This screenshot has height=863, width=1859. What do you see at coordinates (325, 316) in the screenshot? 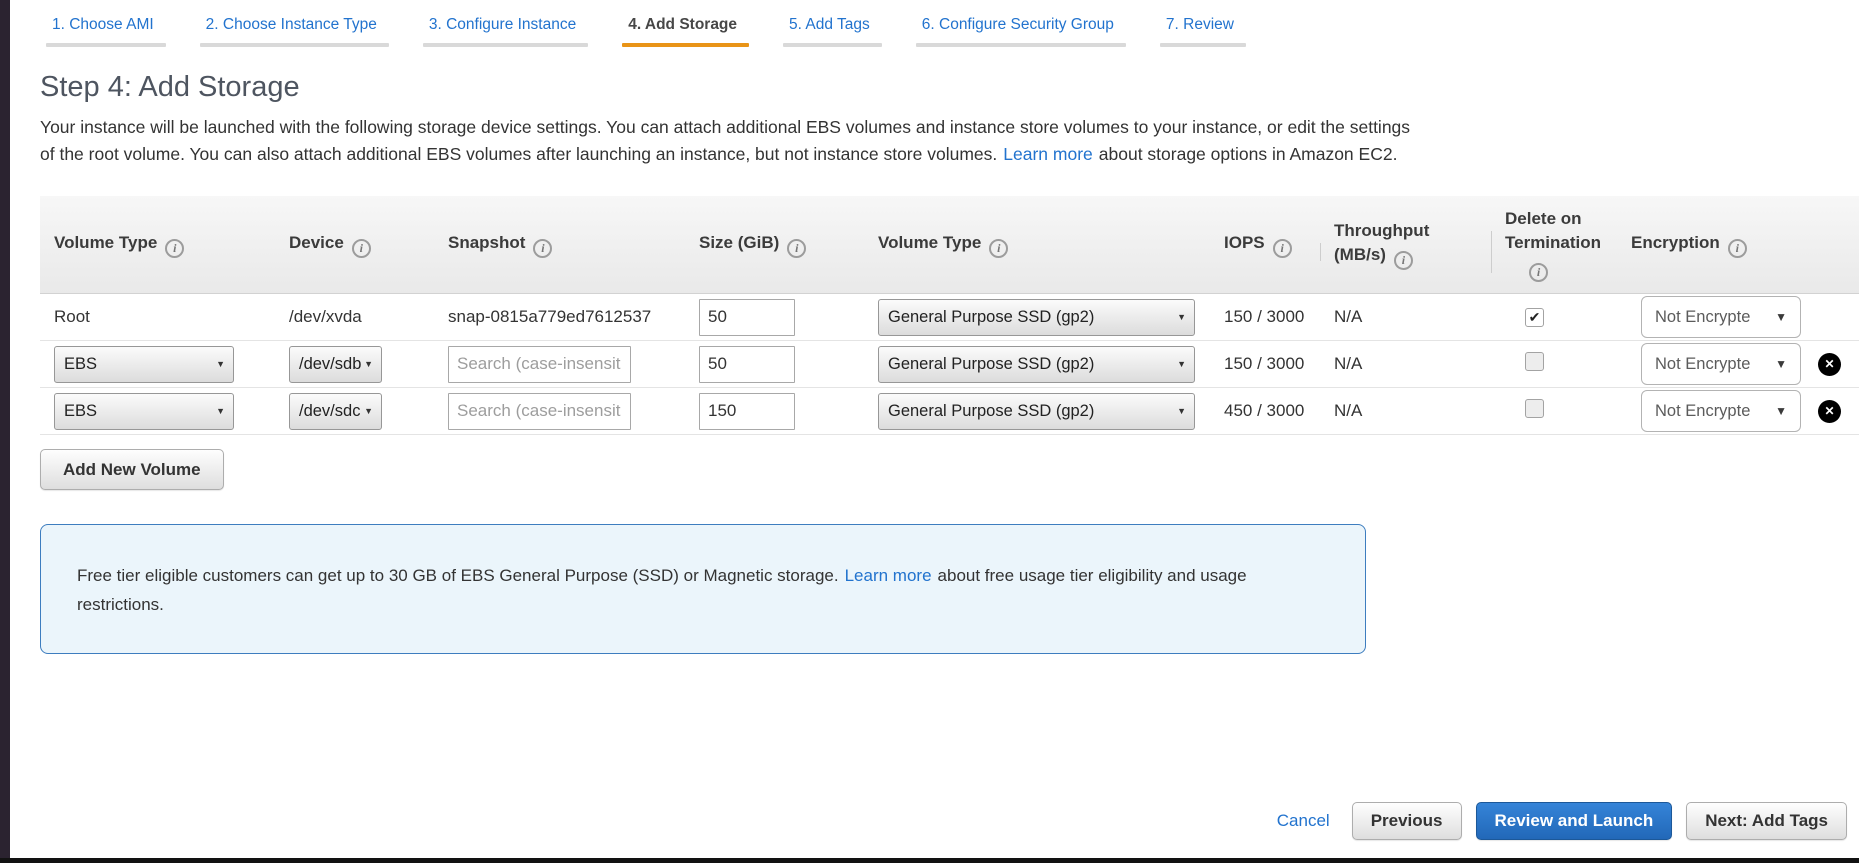
I see `device-value: /dev/xvda` at bounding box center [325, 316].